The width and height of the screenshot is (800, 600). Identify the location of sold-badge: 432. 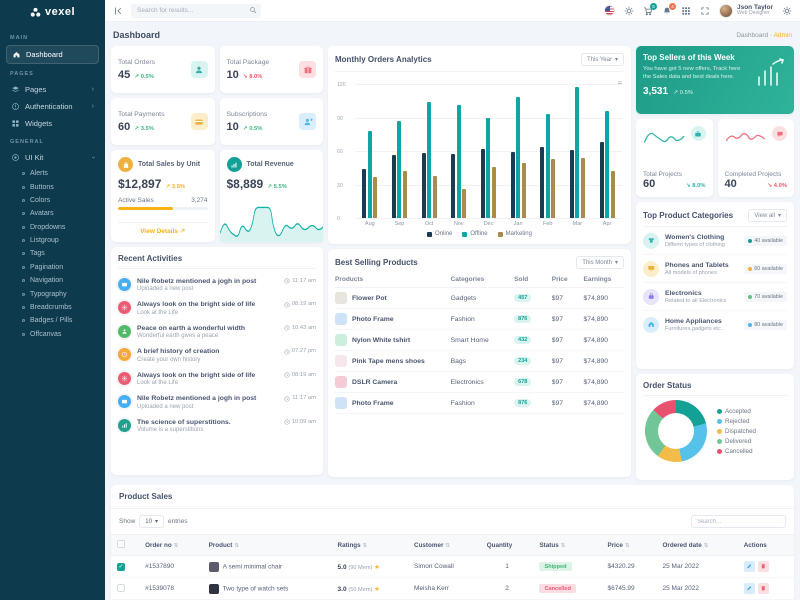
(523, 340).